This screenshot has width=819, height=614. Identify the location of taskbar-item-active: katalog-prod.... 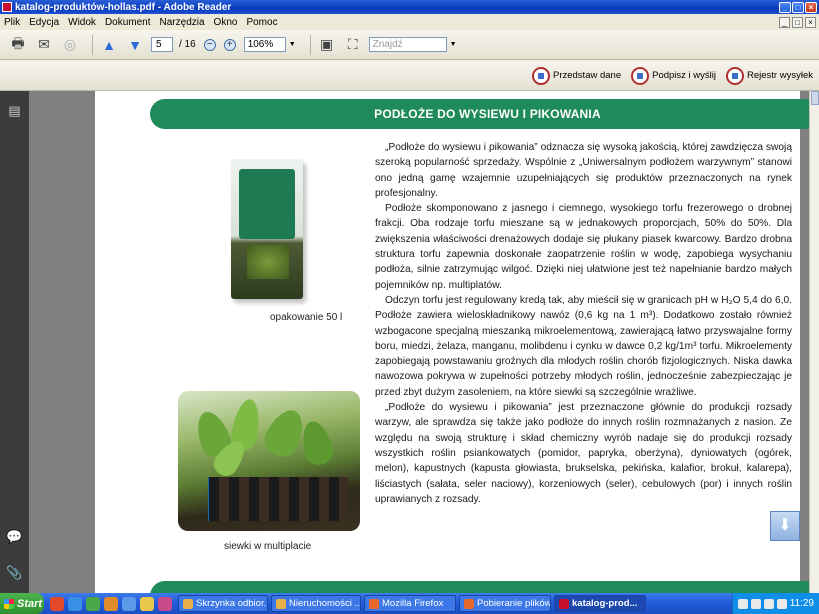
(600, 603).